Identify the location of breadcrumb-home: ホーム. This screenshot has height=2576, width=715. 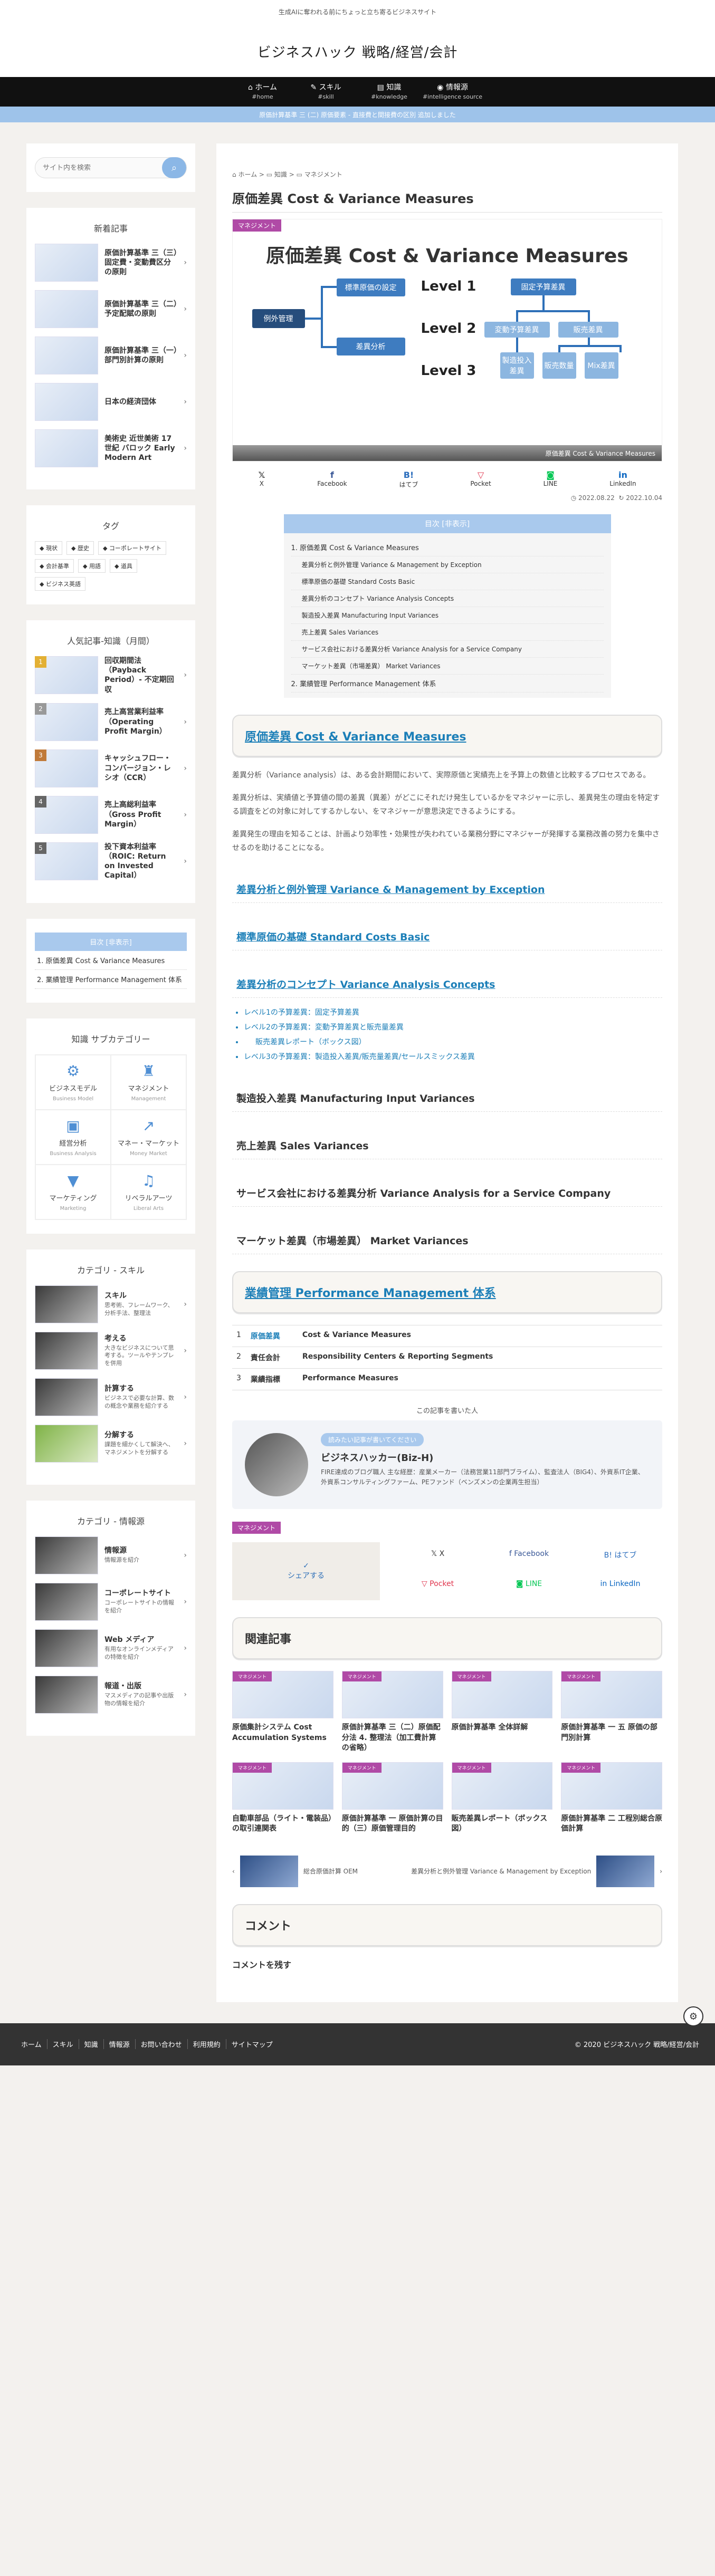
(247, 175).